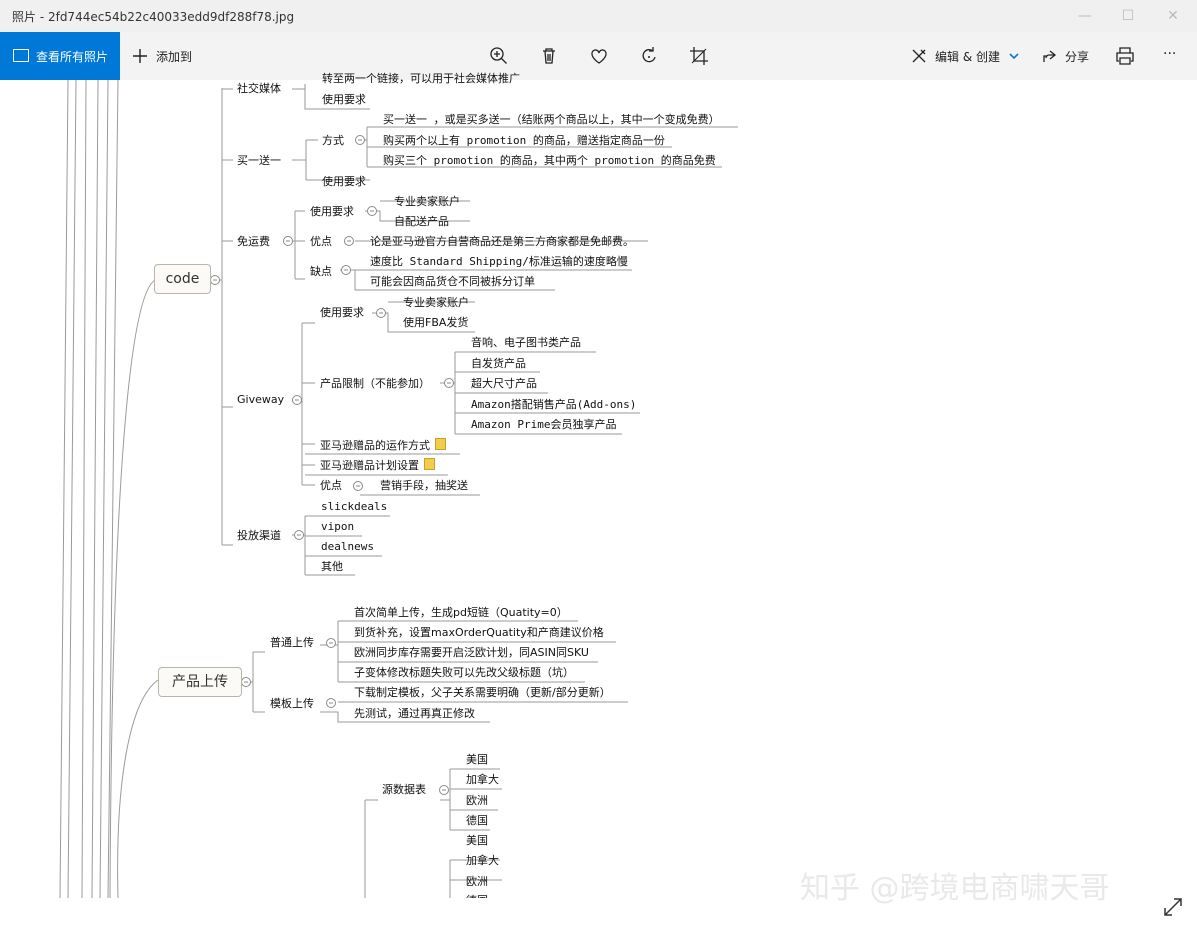  I want to click on node-source-3: 欧洲, so click(477, 800).